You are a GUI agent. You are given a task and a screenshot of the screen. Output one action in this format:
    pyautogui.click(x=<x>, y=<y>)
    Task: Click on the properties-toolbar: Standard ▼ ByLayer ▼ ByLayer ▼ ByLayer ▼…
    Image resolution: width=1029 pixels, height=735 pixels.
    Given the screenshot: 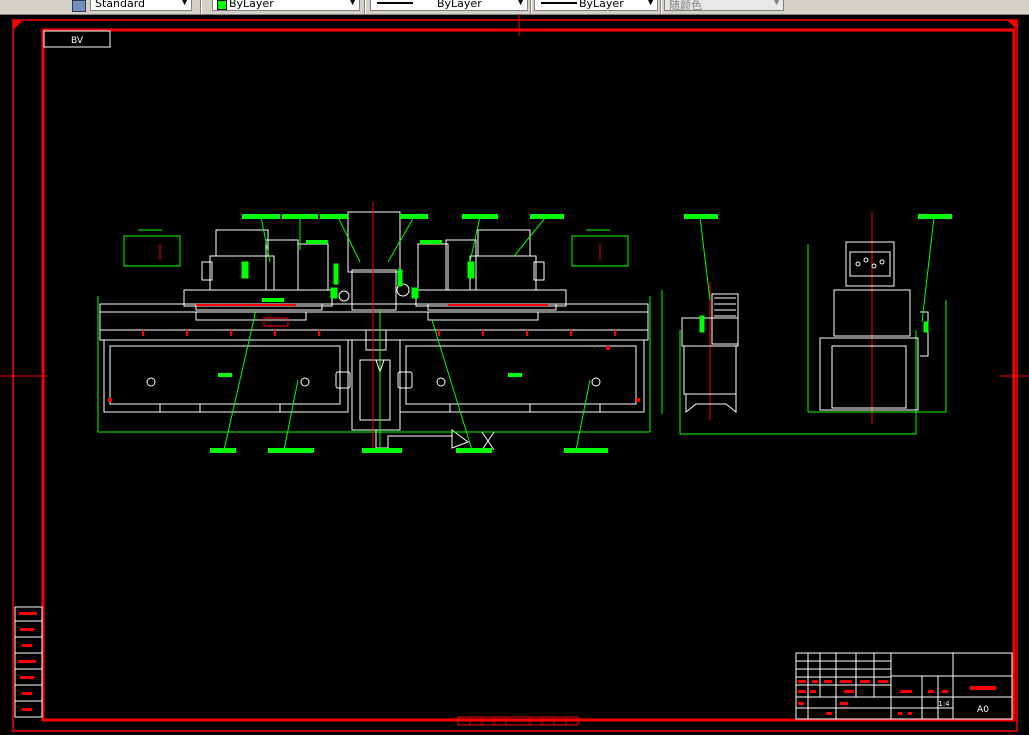 What is the action you would take?
    pyautogui.click(x=514, y=7)
    